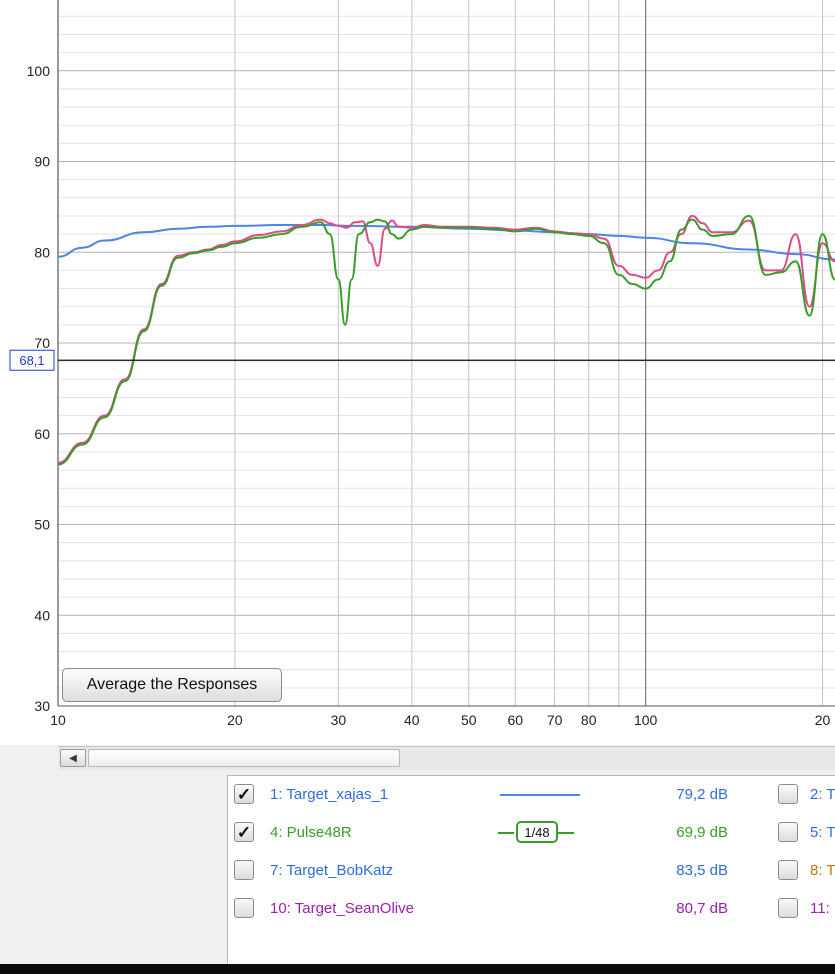 Image resolution: width=835 pixels, height=974 pixels. Describe the element at coordinates (702, 794) in the screenshot. I see `legend-value-target-xajas: 79,2 dB` at that location.